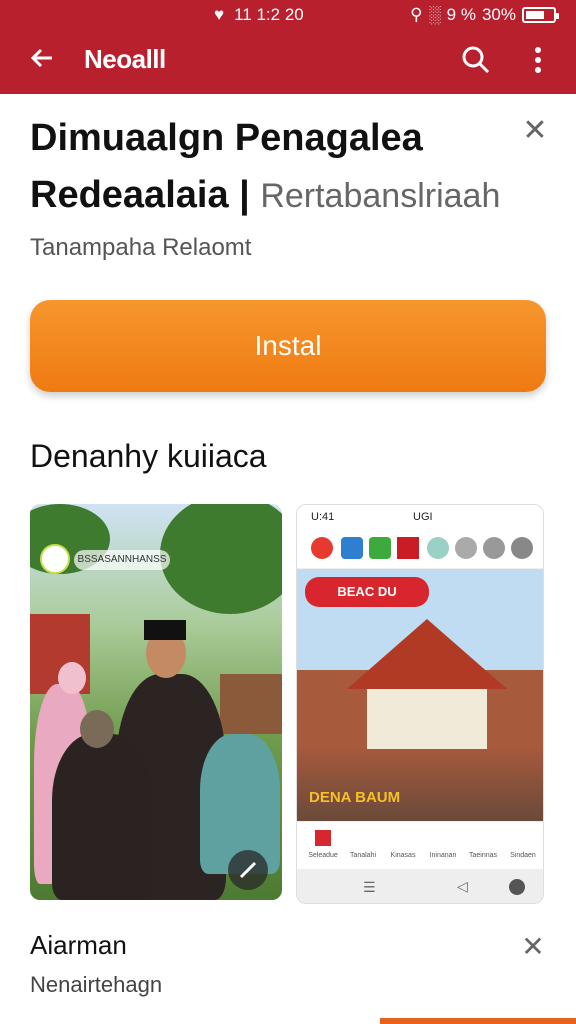 This screenshot has height=1024, width=576. What do you see at coordinates (44, 60) in the screenshot?
I see `back-arrow-icon` at bounding box center [44, 60].